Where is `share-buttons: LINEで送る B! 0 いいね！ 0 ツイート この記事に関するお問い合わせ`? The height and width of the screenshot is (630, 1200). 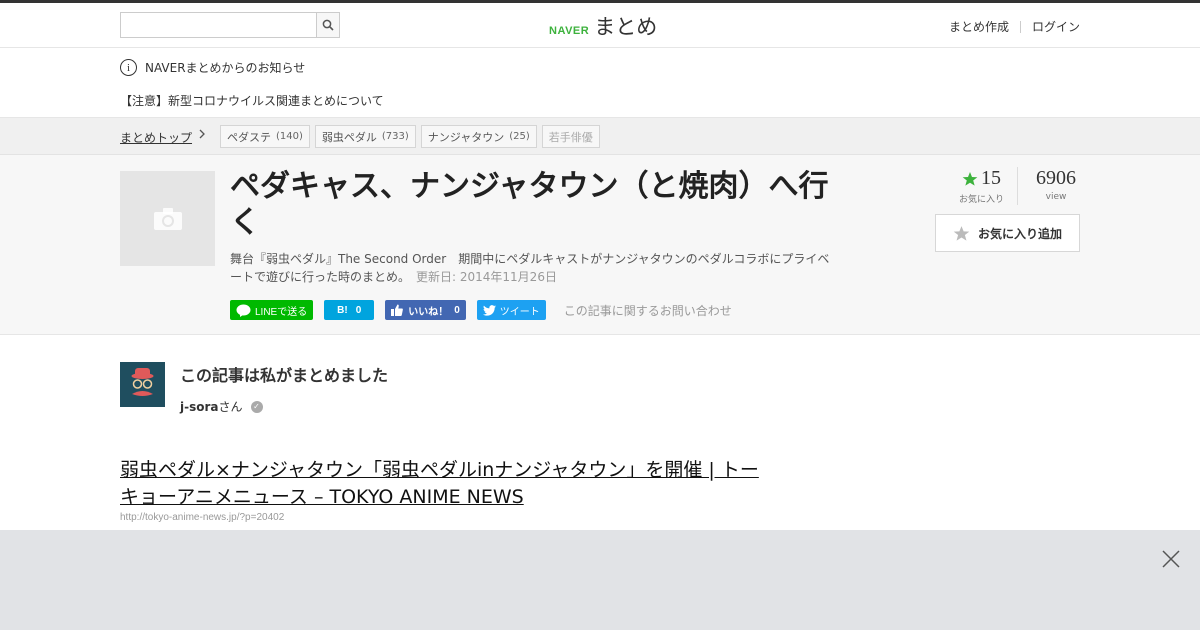 share-buttons: LINEで送る B! 0 いいね！ 0 ツイート この記事に関するお問い合わせ is located at coordinates (481, 310).